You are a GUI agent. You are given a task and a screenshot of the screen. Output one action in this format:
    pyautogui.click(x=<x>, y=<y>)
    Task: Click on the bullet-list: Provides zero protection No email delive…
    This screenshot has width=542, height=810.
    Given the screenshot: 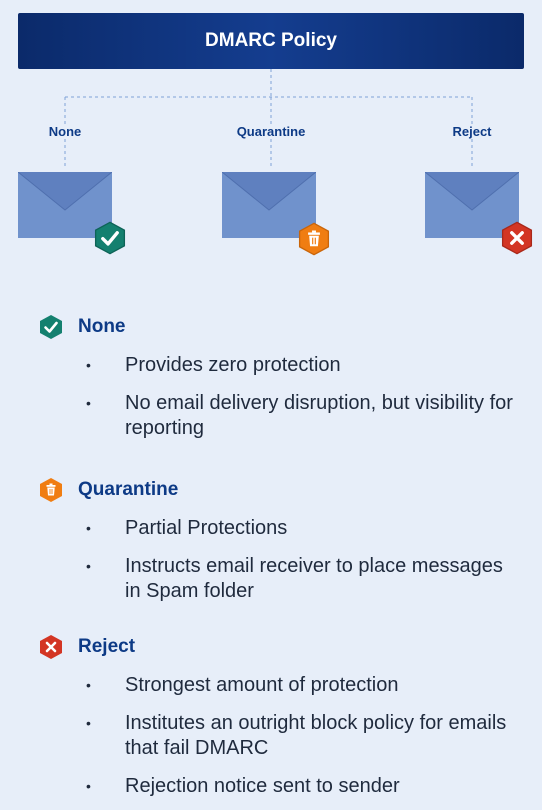 What is the action you would take?
    pyautogui.click(x=278, y=397)
    